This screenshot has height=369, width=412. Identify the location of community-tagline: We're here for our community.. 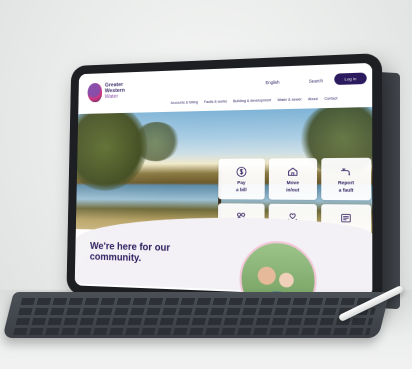
(147, 253).